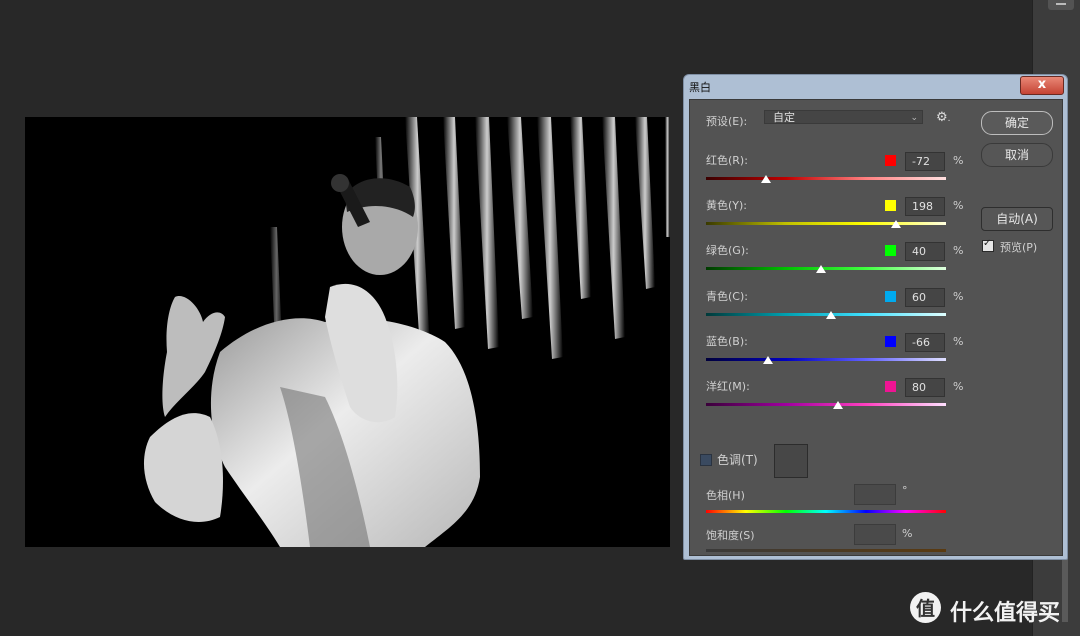 The image size is (1080, 636). I want to click on tint-label: 色调(T), so click(737, 460).